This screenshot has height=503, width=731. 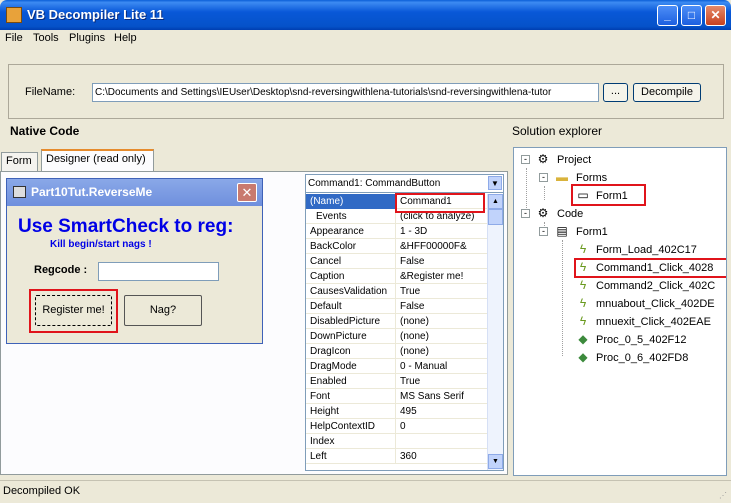 What do you see at coordinates (351, 201) in the screenshot?
I see `property-name: (Name)` at bounding box center [351, 201].